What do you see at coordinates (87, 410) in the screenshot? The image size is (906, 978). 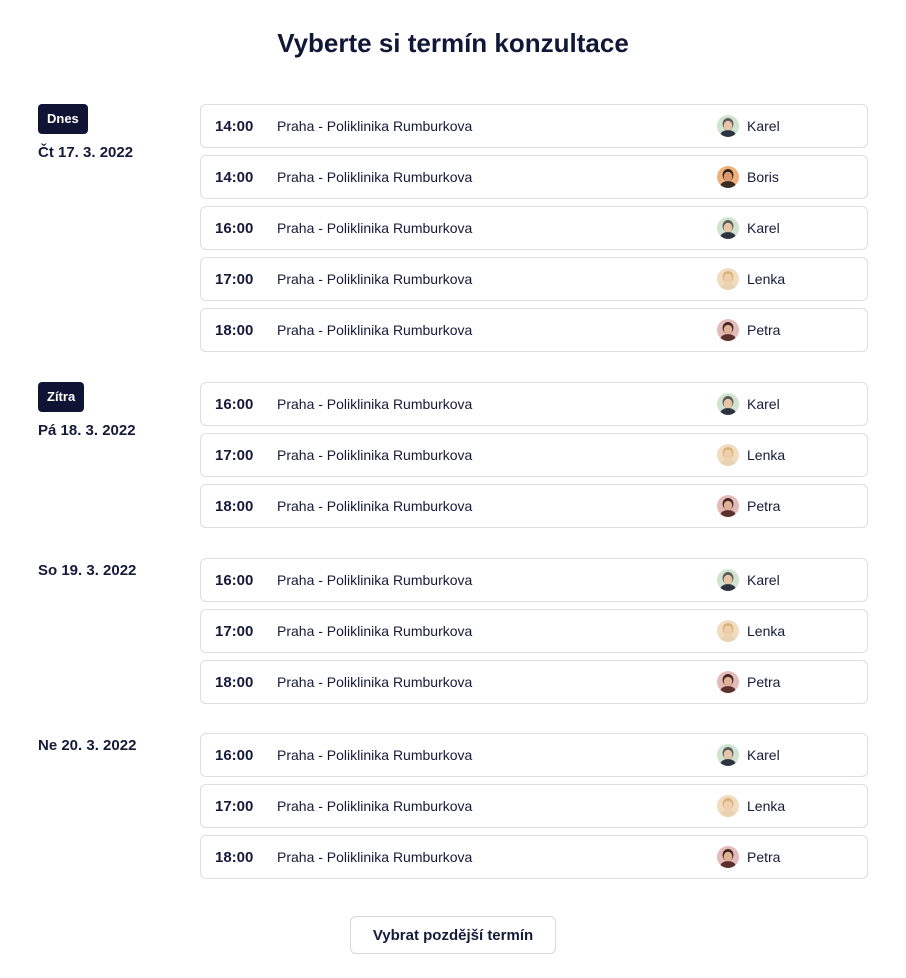 I see `day-meta: Zítra Pá 18. 3. 2022` at bounding box center [87, 410].